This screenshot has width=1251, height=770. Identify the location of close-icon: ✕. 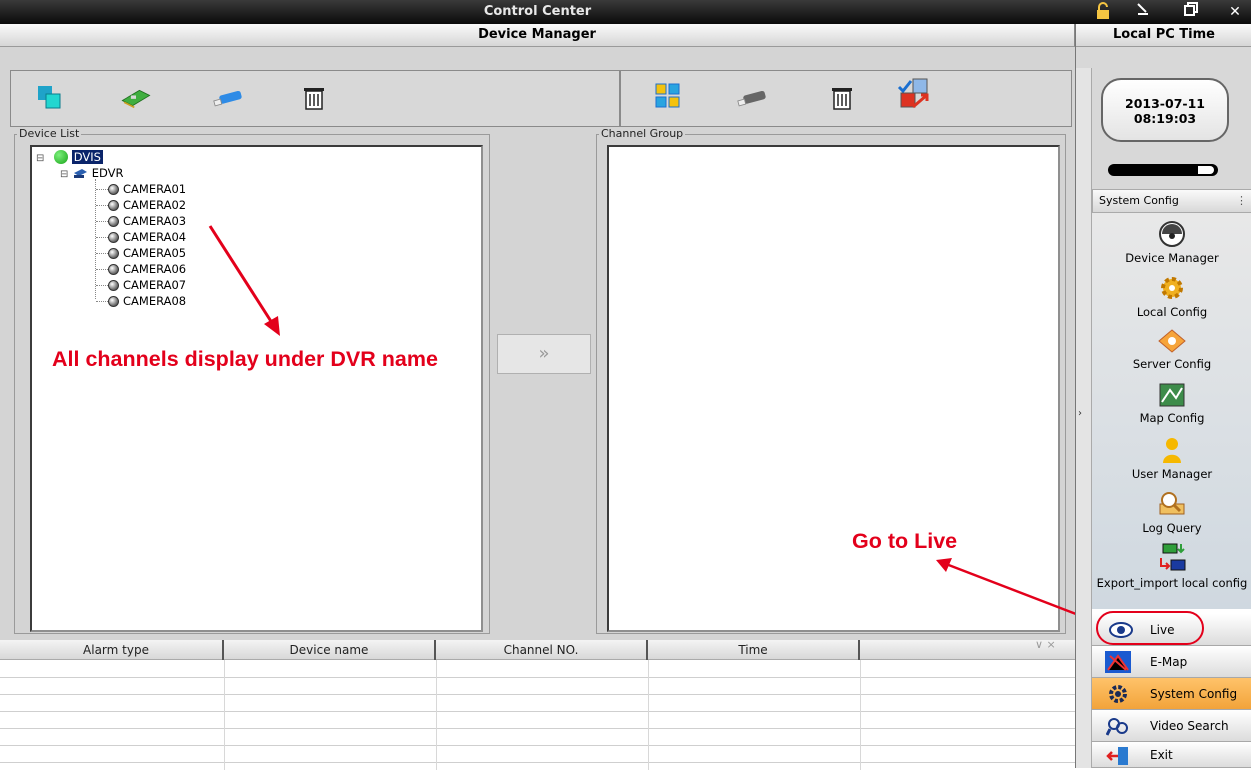
(1235, 12).